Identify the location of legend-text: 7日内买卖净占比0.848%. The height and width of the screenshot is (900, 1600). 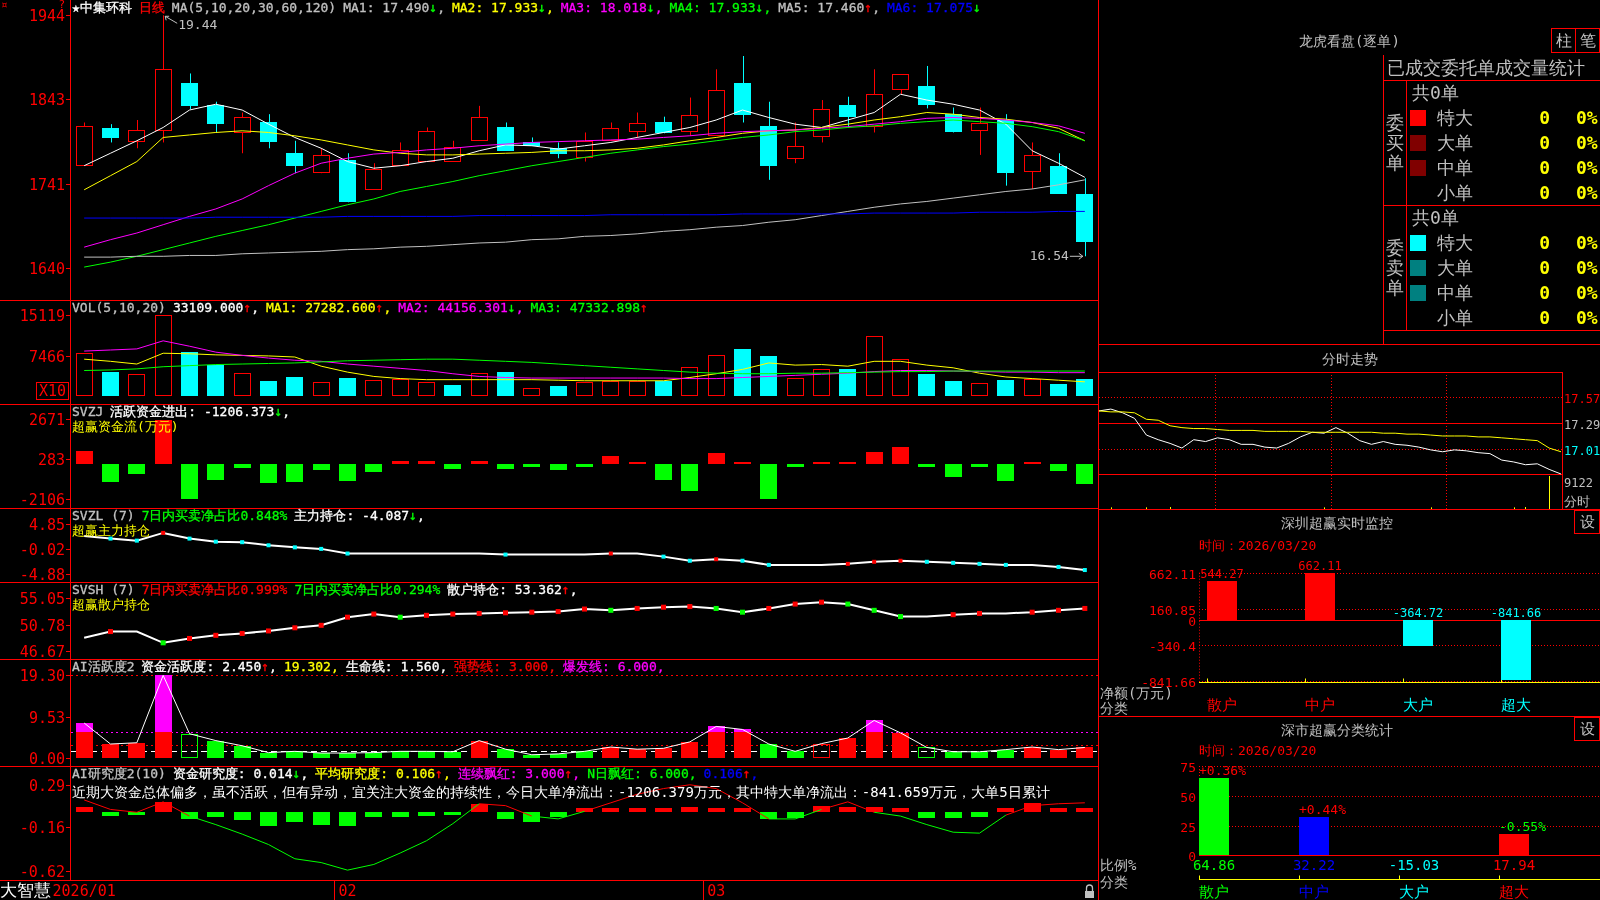
(214, 516).